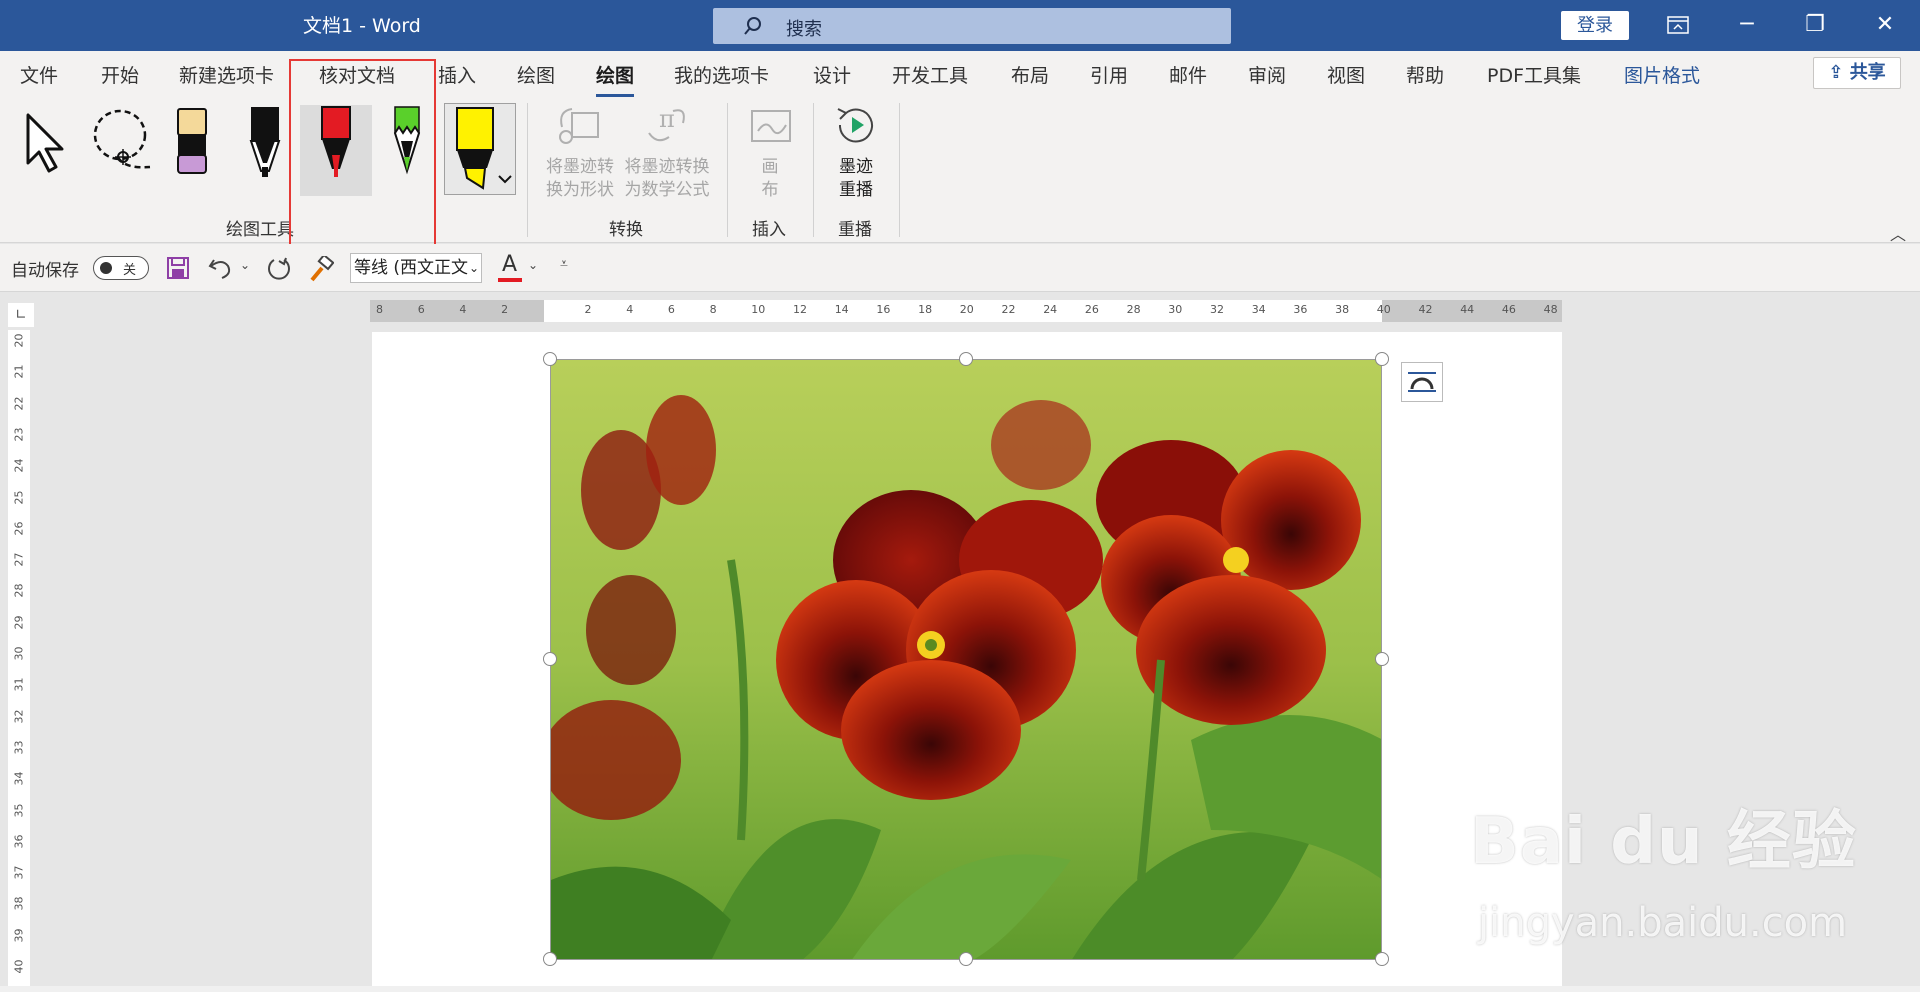 The height and width of the screenshot is (992, 1920). What do you see at coordinates (1867, 72) in the screenshot?
I see `share-label: 共享` at bounding box center [1867, 72].